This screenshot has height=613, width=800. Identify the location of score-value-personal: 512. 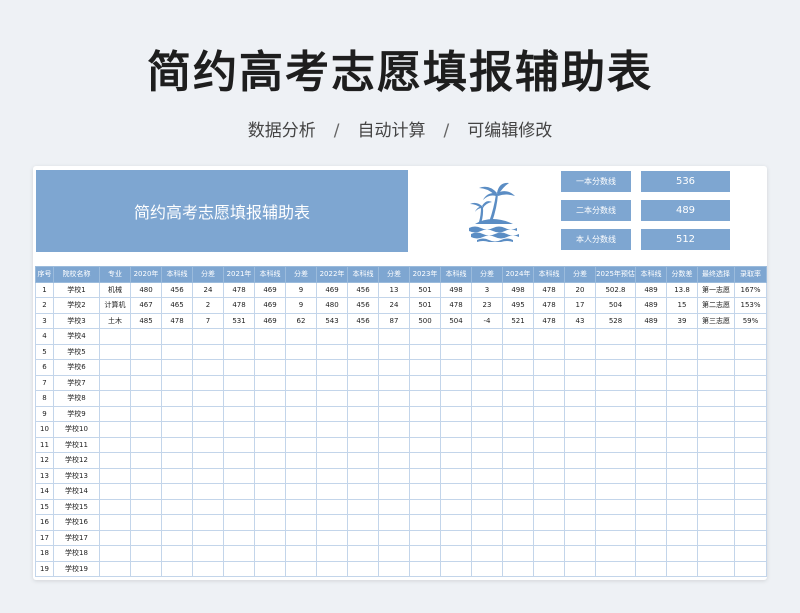
(685, 239).